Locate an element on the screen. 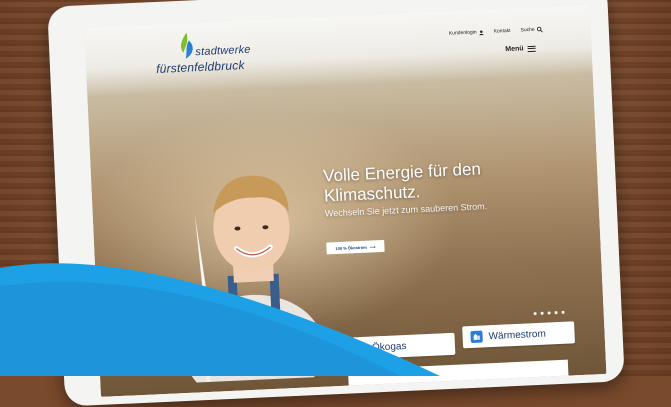 The height and width of the screenshot is (407, 671). stadtwerke-logo: stadtwerke fürstenfeldbruck is located at coordinates (206, 55).